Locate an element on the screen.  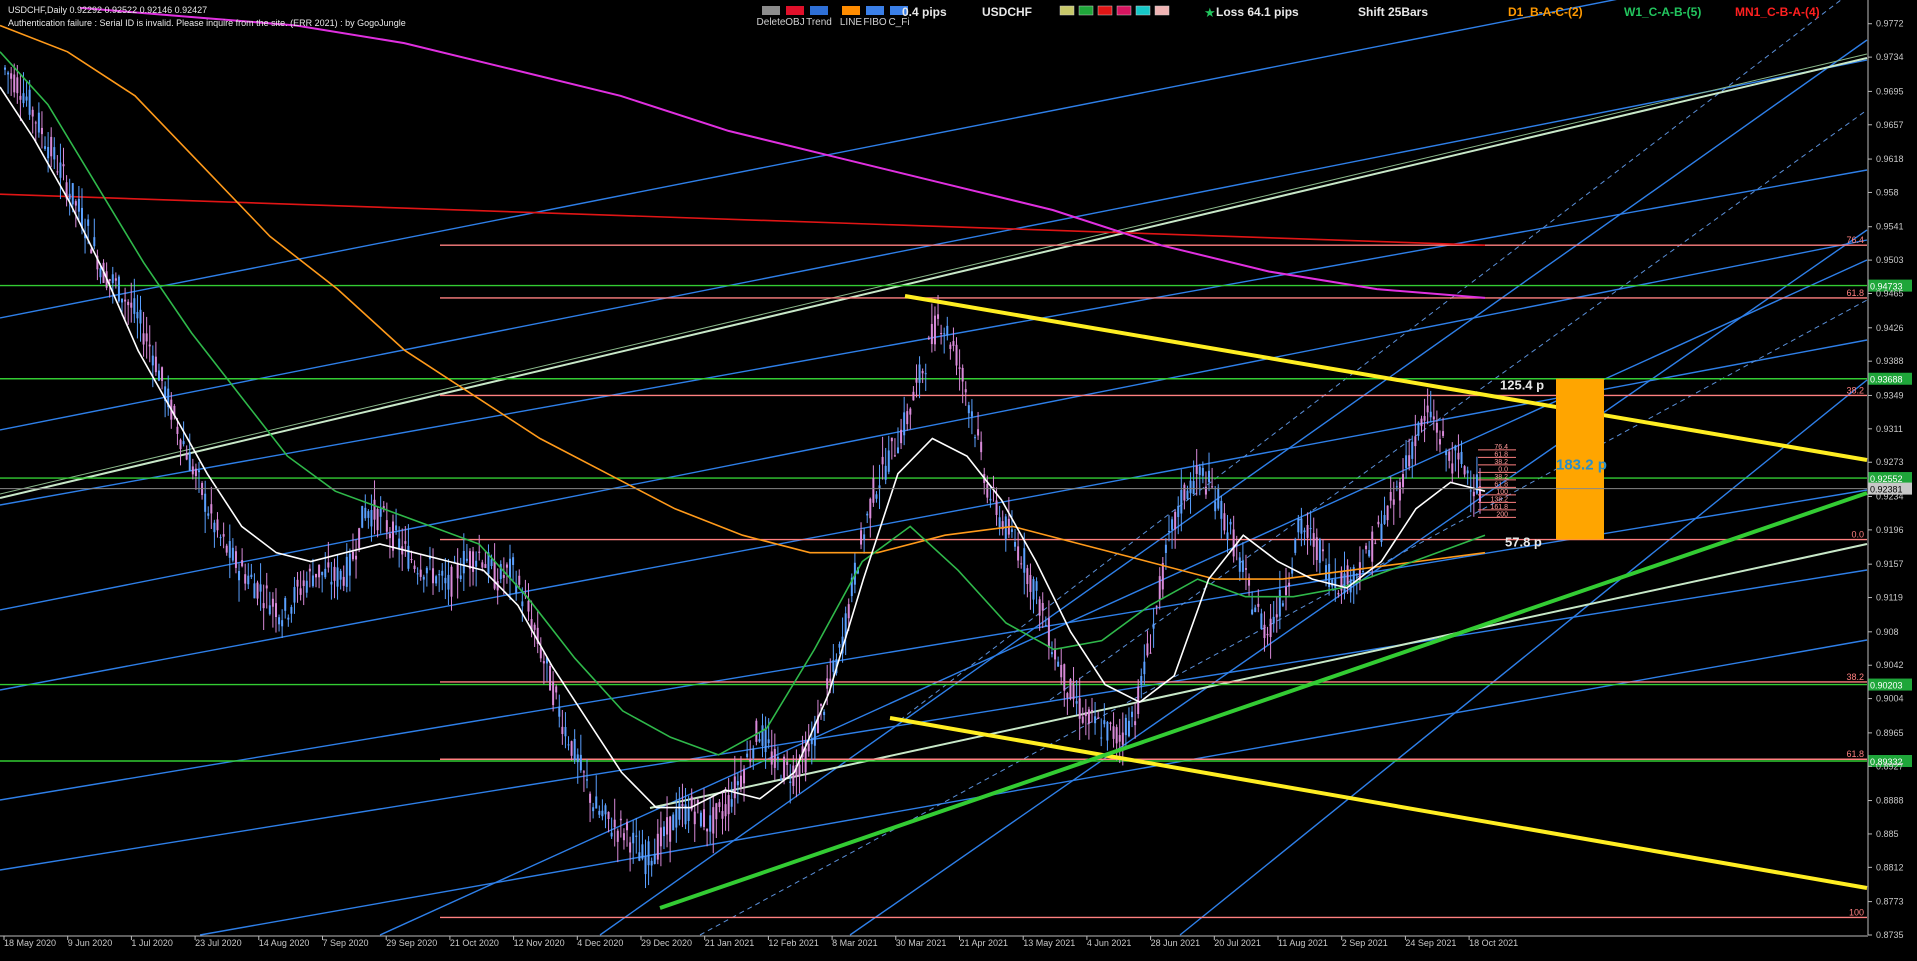
x-tick-label: 12 Feb 2021 is located at coordinates (793, 943).